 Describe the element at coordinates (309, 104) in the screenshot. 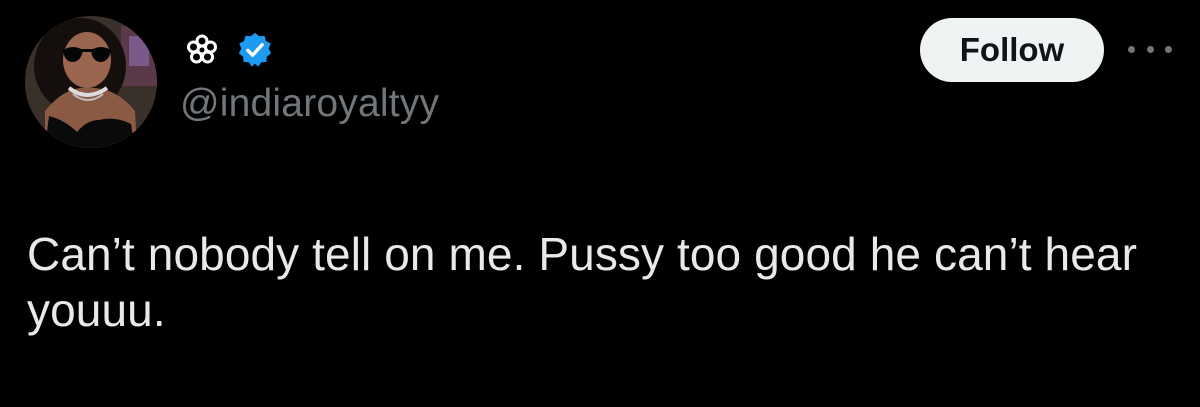

I see `user-handle: @indiaroyaltyy` at that location.